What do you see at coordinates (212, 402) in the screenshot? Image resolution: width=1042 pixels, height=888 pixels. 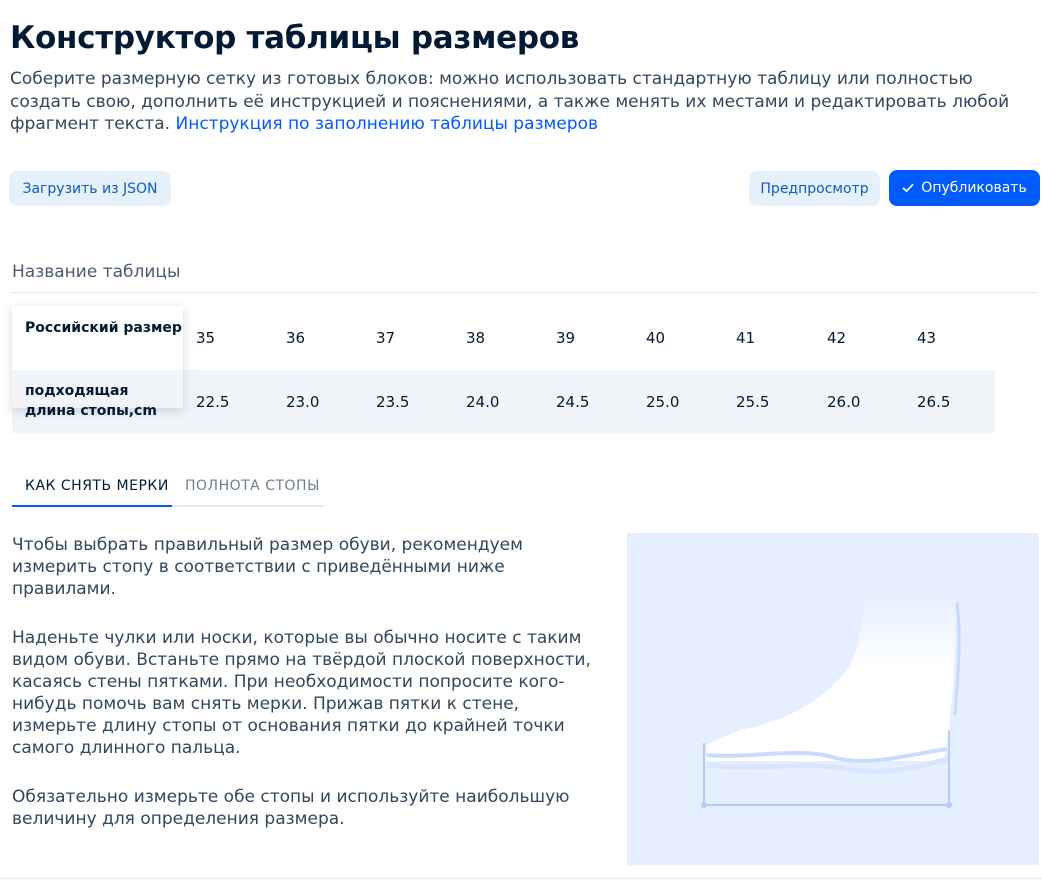 I see `table-cell: 22.5` at bounding box center [212, 402].